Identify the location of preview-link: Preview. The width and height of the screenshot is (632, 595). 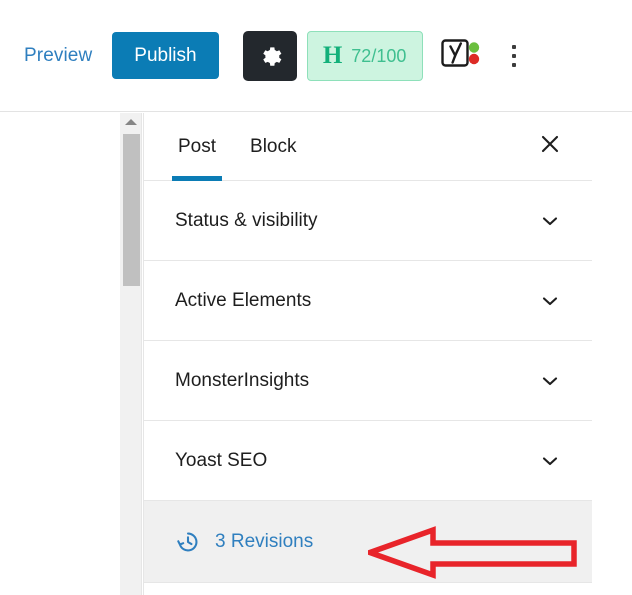
(58, 56).